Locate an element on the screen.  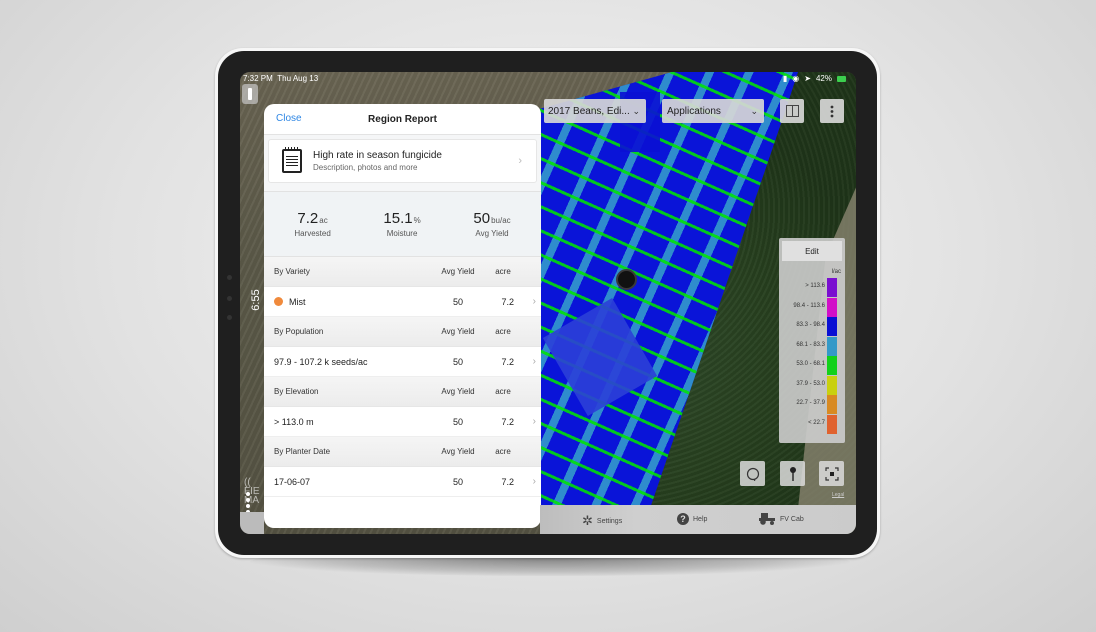
table-row: 17-06-07 50 7.2 › is located at coordinates (402, 482).